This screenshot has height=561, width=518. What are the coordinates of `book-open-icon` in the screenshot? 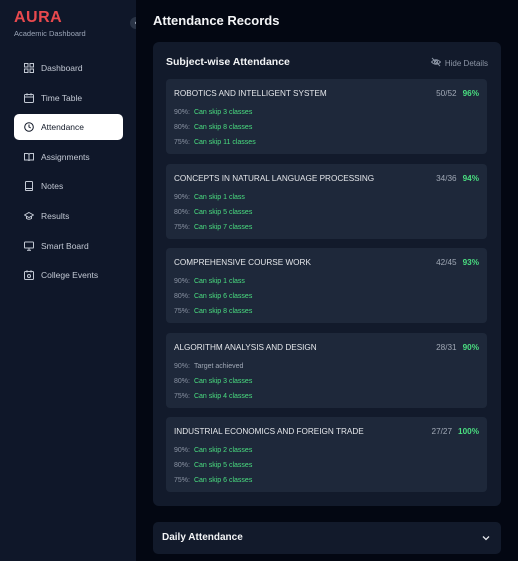 It's located at (28, 156).